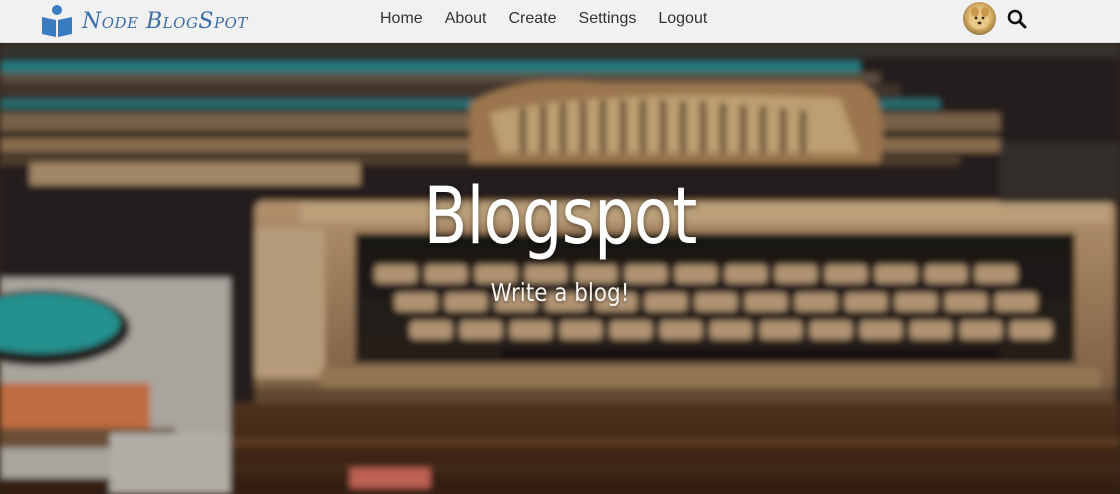 This screenshot has height=494, width=1120. I want to click on main-nav: Home About Create Settings Logout, so click(543, 19).